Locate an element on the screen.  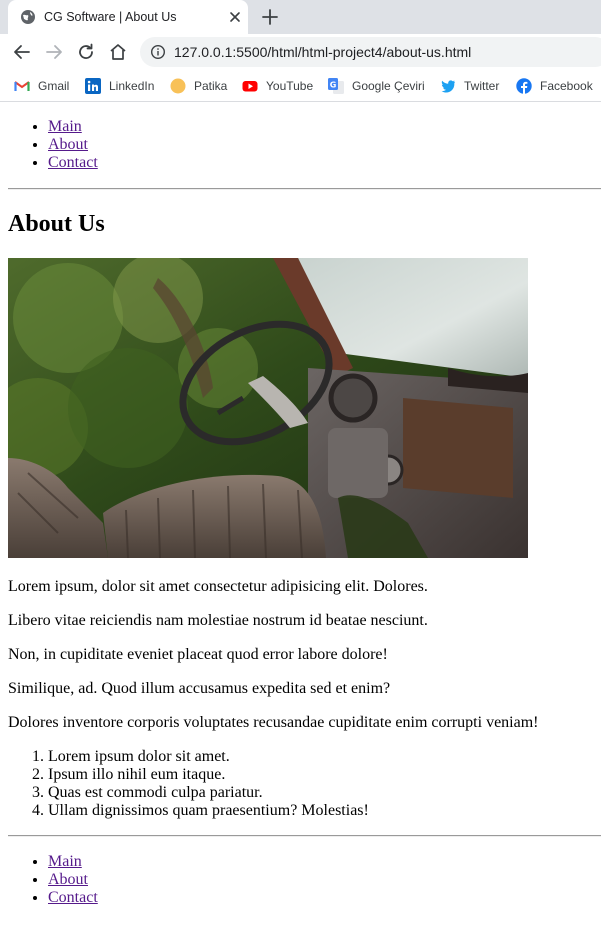
svg-text: G is located at coordinates (333, 85).